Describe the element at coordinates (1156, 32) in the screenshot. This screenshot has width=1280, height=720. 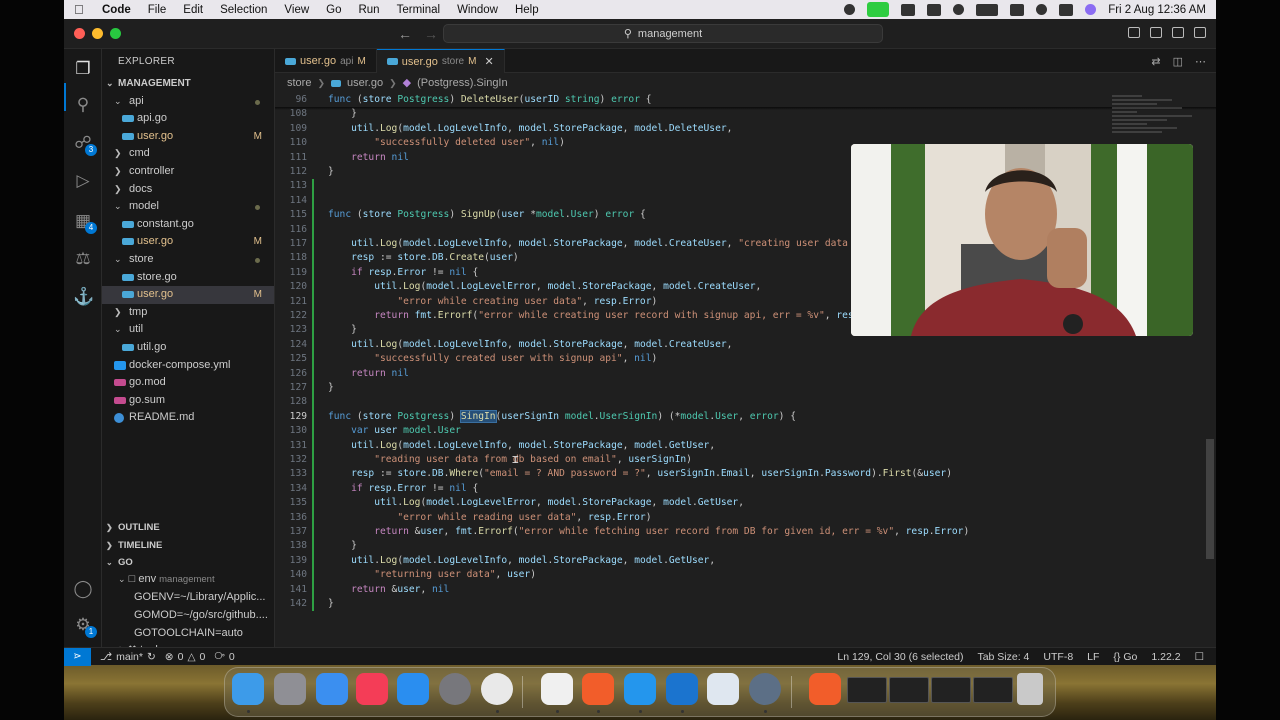
I see `toggle-panel-icon` at that location.